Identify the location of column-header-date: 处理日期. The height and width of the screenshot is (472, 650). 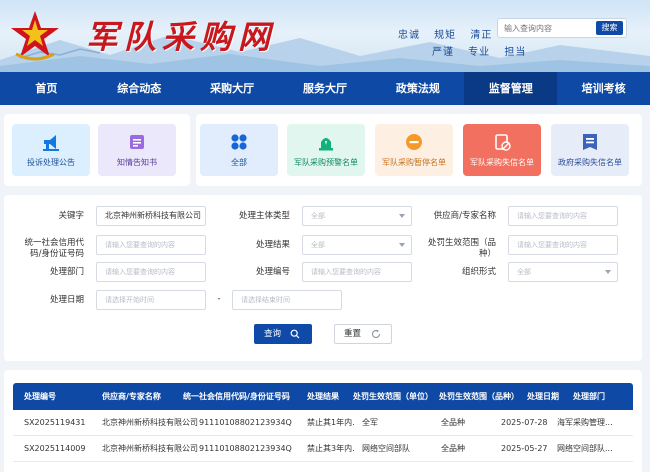
(543, 396).